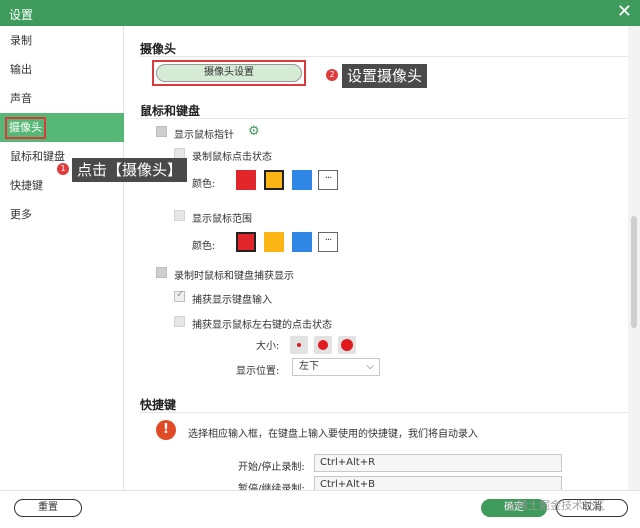  What do you see at coordinates (258, 371) in the screenshot?
I see `position-label: 显示位置:` at bounding box center [258, 371].